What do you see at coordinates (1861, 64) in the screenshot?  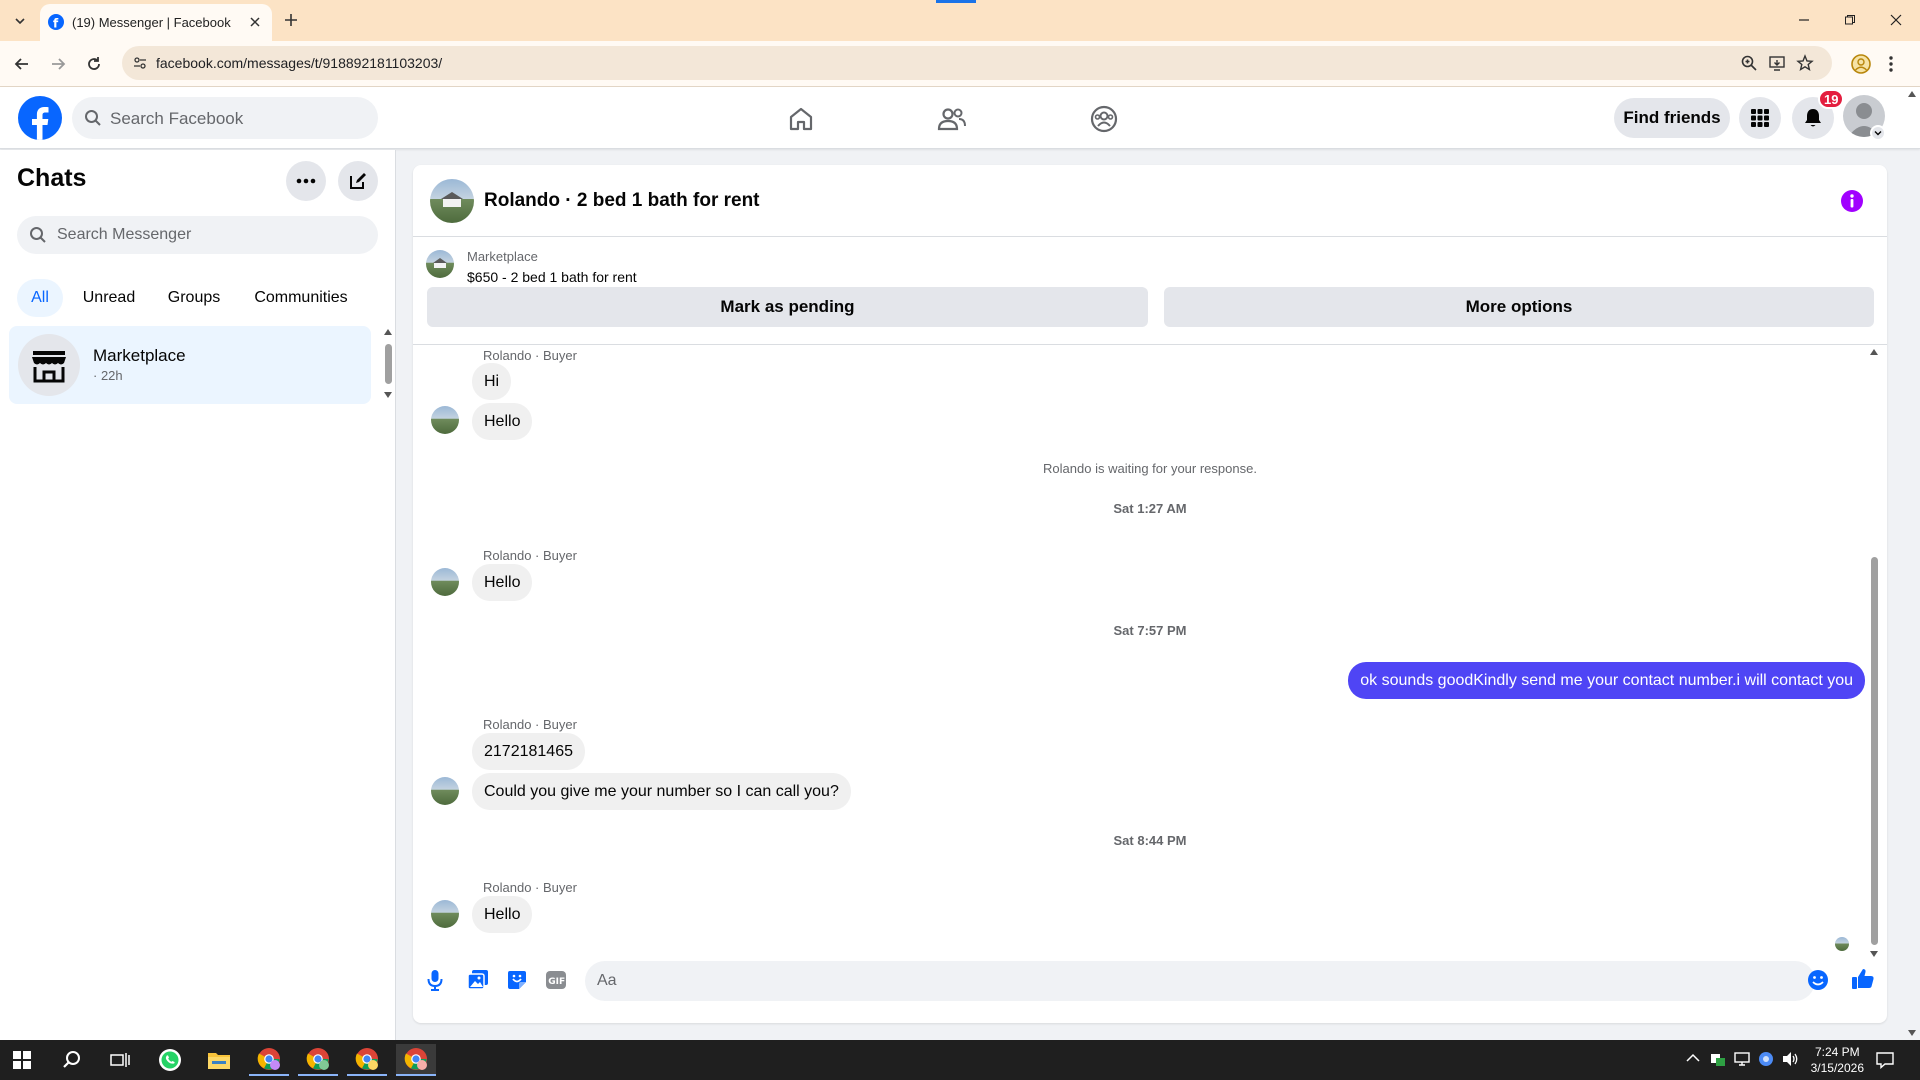 I see `profile-icon` at bounding box center [1861, 64].